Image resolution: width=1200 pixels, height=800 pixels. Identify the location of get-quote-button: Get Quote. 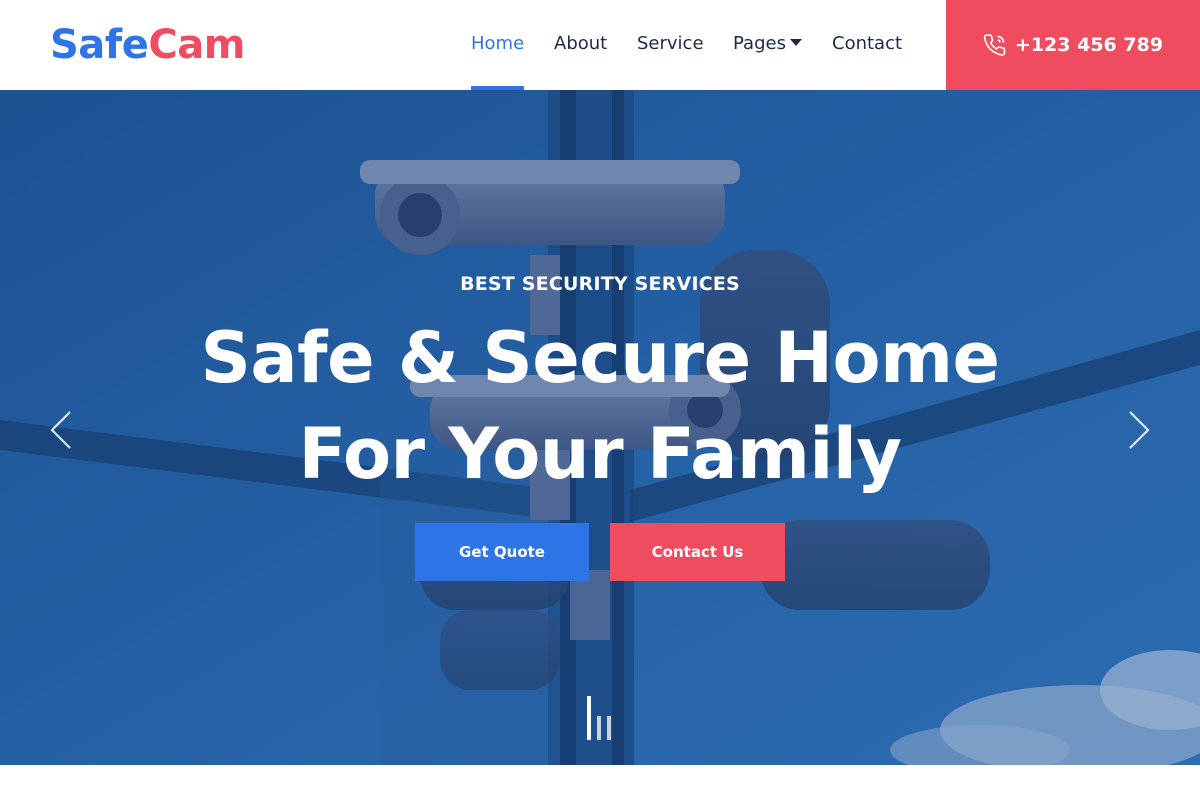
(502, 552).